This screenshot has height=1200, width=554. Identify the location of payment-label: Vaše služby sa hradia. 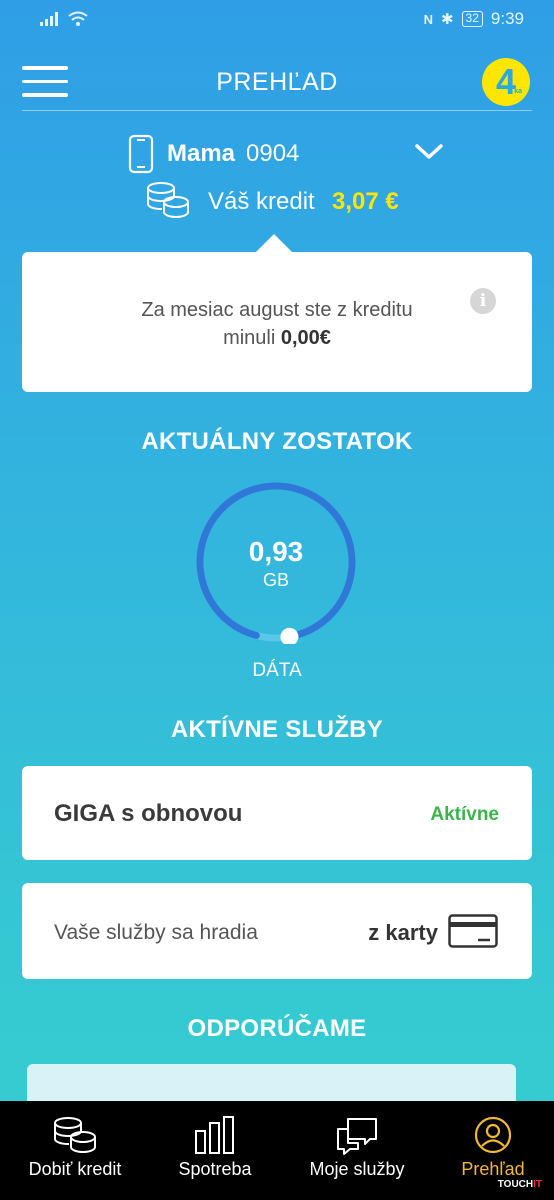
(156, 932).